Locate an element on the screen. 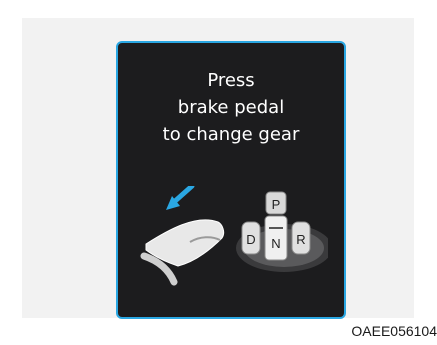 This screenshot has height=345, width=437. message-line-2: brake pedal is located at coordinates (231, 107).